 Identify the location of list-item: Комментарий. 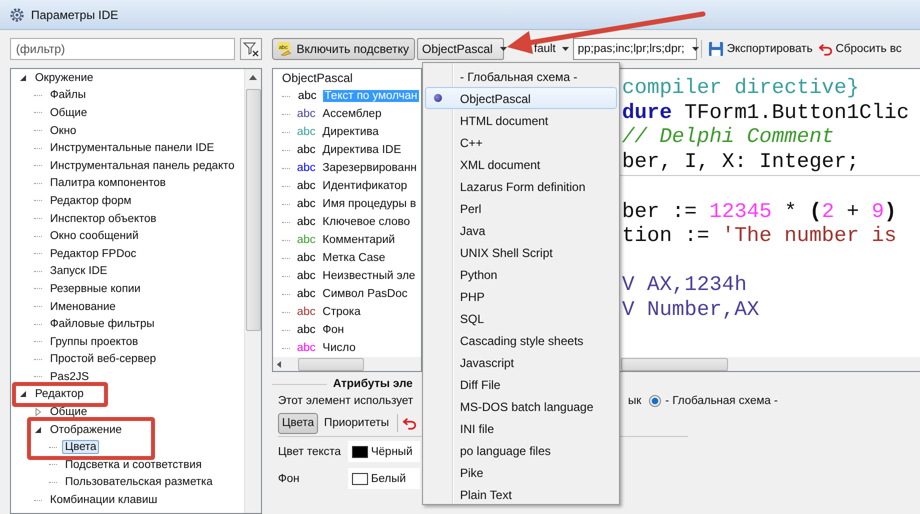
(358, 240).